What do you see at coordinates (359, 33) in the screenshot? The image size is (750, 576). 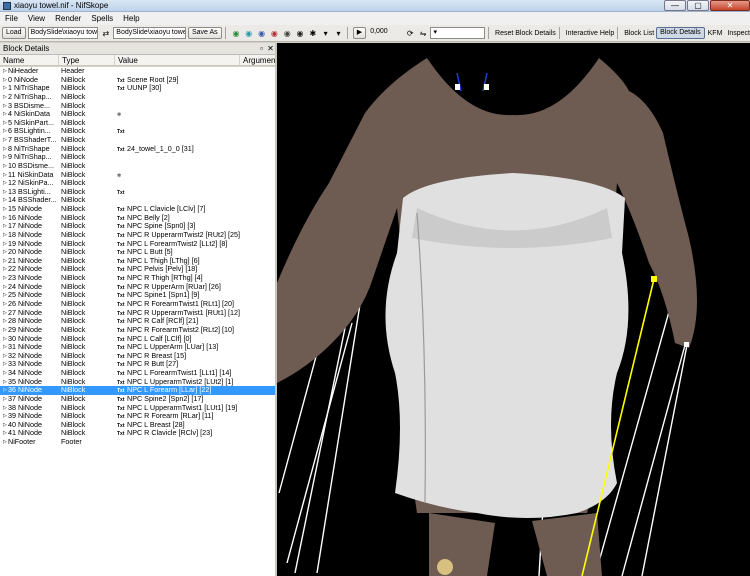 I see `play-button: ▶` at bounding box center [359, 33].